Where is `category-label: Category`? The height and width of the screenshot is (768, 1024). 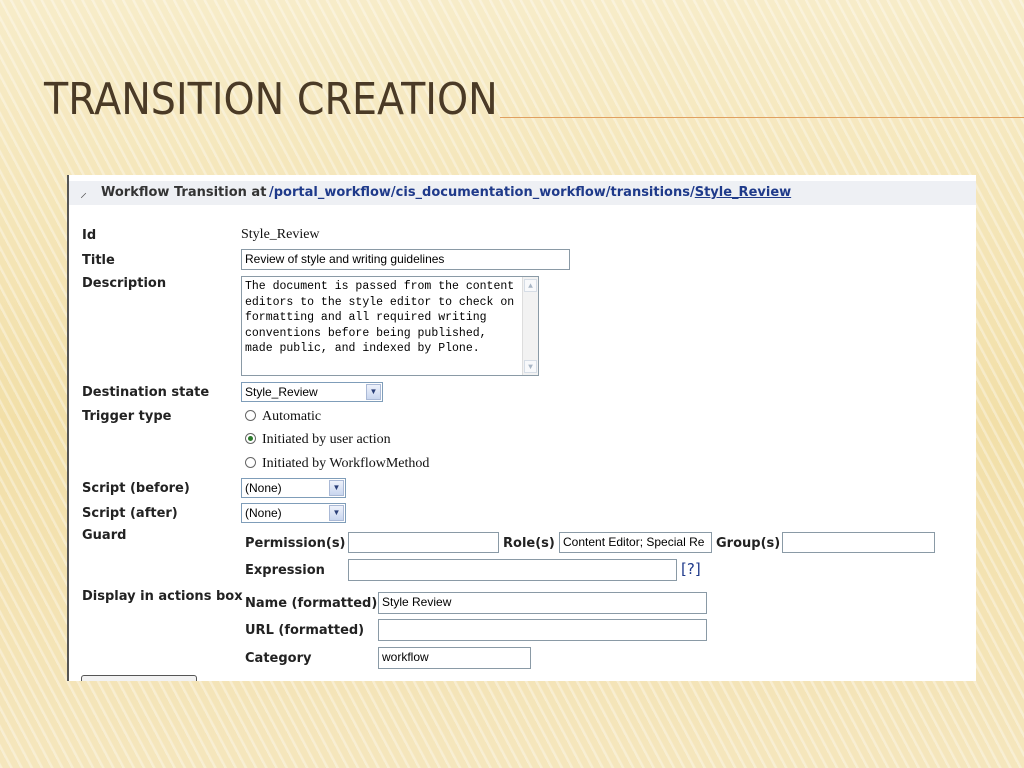 category-label: Category is located at coordinates (278, 658).